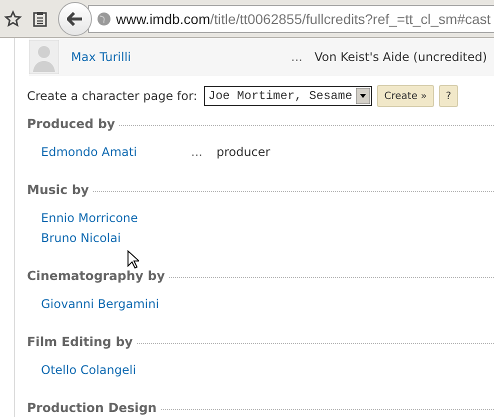  I want to click on url-text: www.imdb.com/title/tt0062855/fullcredits?ref_=tt_cl_sm#cast, so click(303, 18).